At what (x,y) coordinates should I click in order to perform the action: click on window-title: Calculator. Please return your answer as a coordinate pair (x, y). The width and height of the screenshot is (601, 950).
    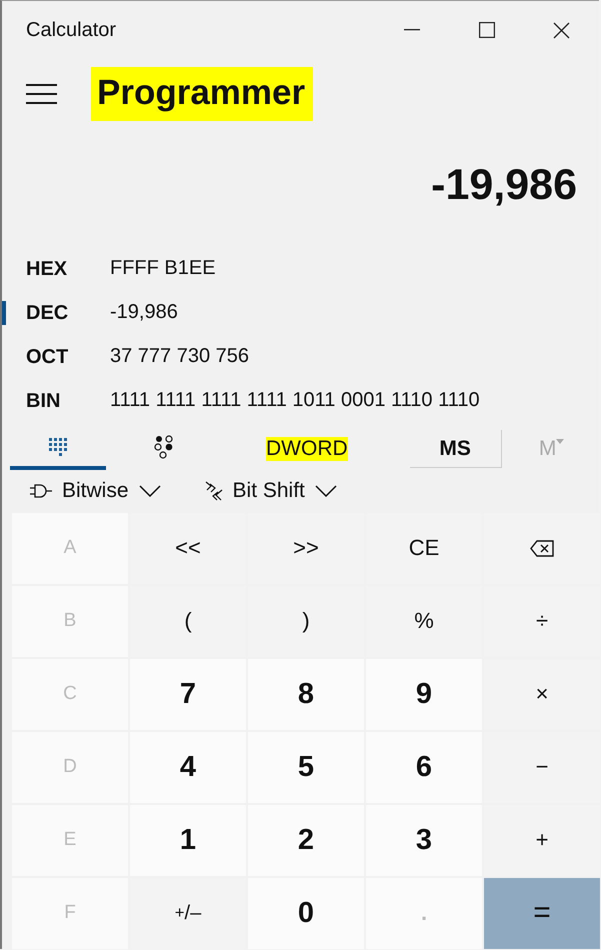
    Looking at the image, I should click on (72, 30).